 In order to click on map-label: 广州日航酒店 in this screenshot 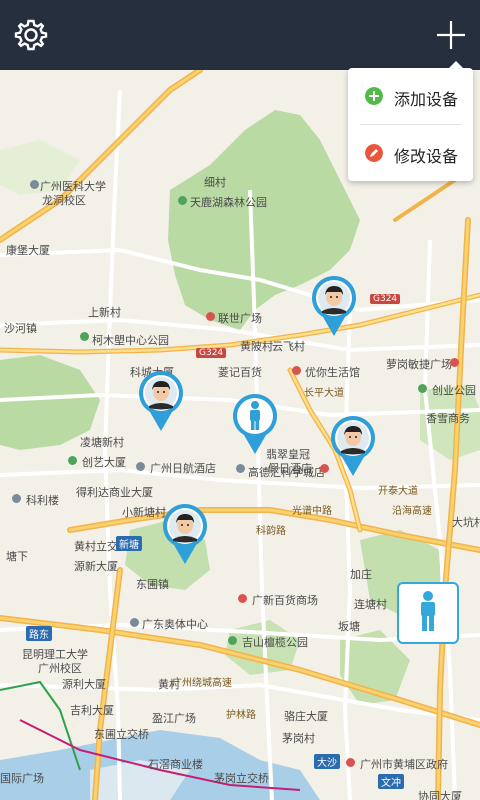, I will do `click(183, 468)`.